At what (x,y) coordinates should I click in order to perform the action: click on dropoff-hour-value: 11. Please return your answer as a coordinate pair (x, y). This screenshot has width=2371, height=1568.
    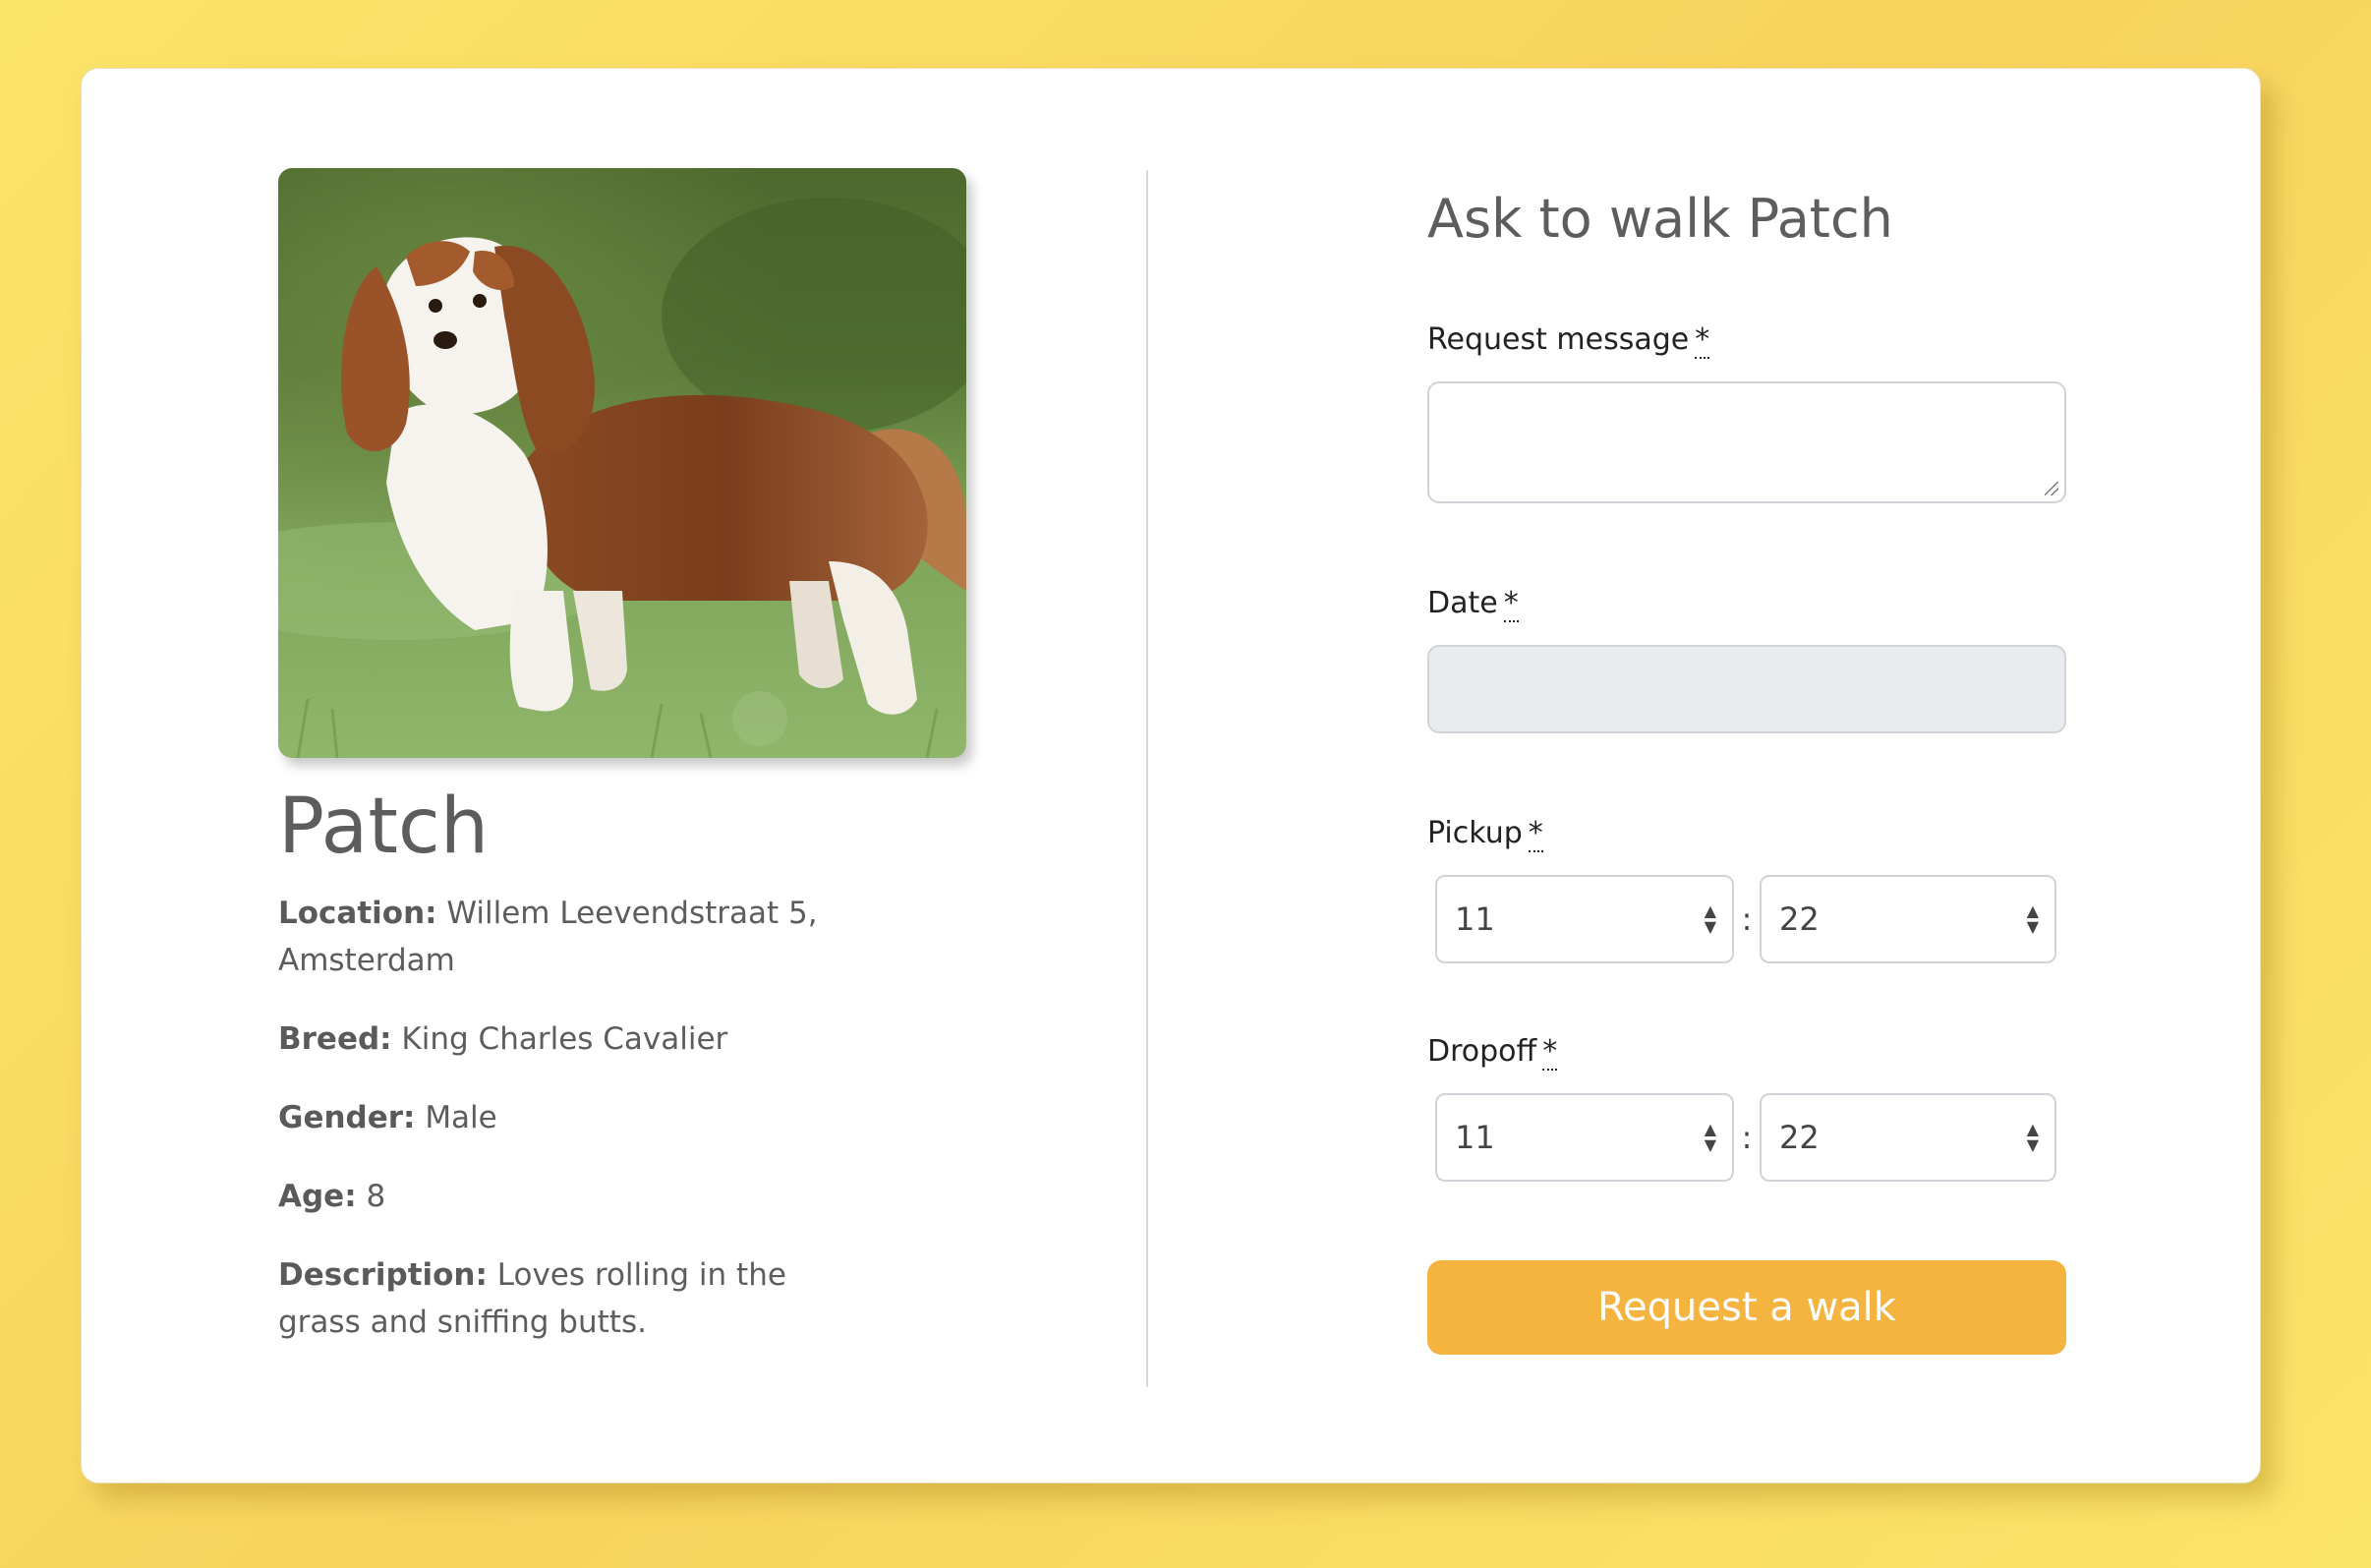
    Looking at the image, I should click on (1475, 1137).